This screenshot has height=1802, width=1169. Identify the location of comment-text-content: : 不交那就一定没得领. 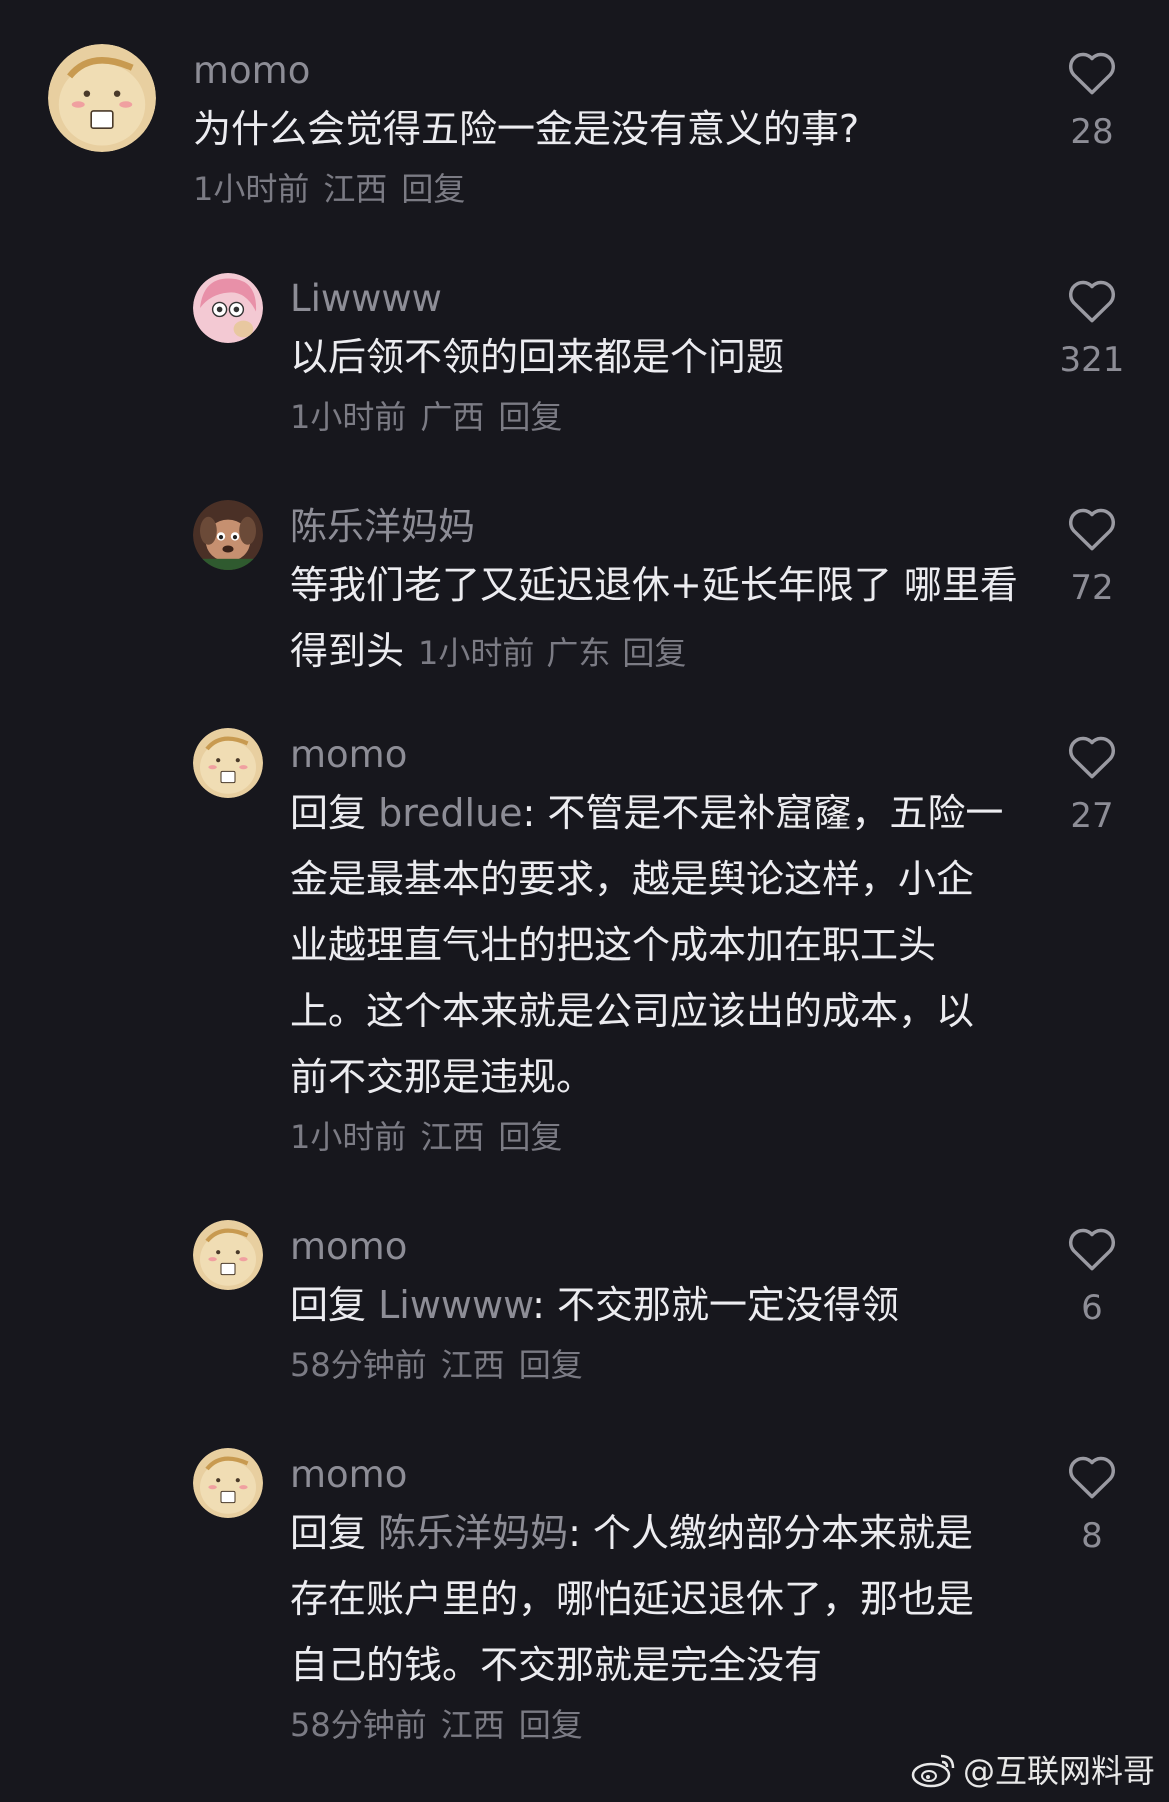
(715, 1305).